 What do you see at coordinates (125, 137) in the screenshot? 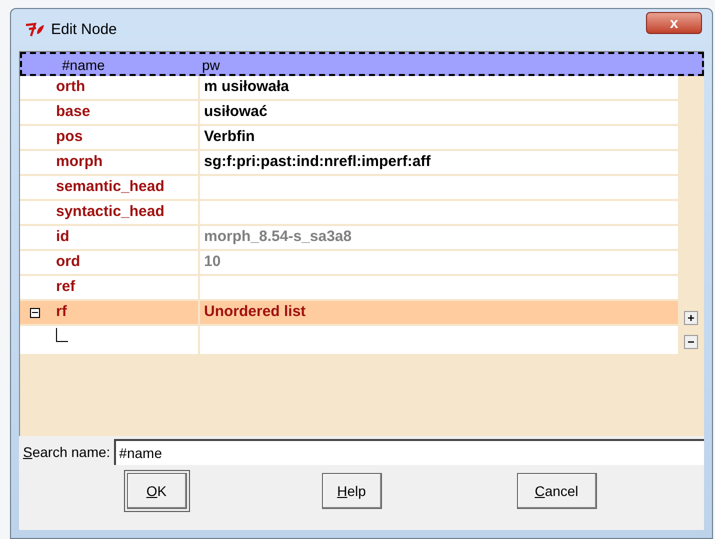
I see `table-cell: pos` at bounding box center [125, 137].